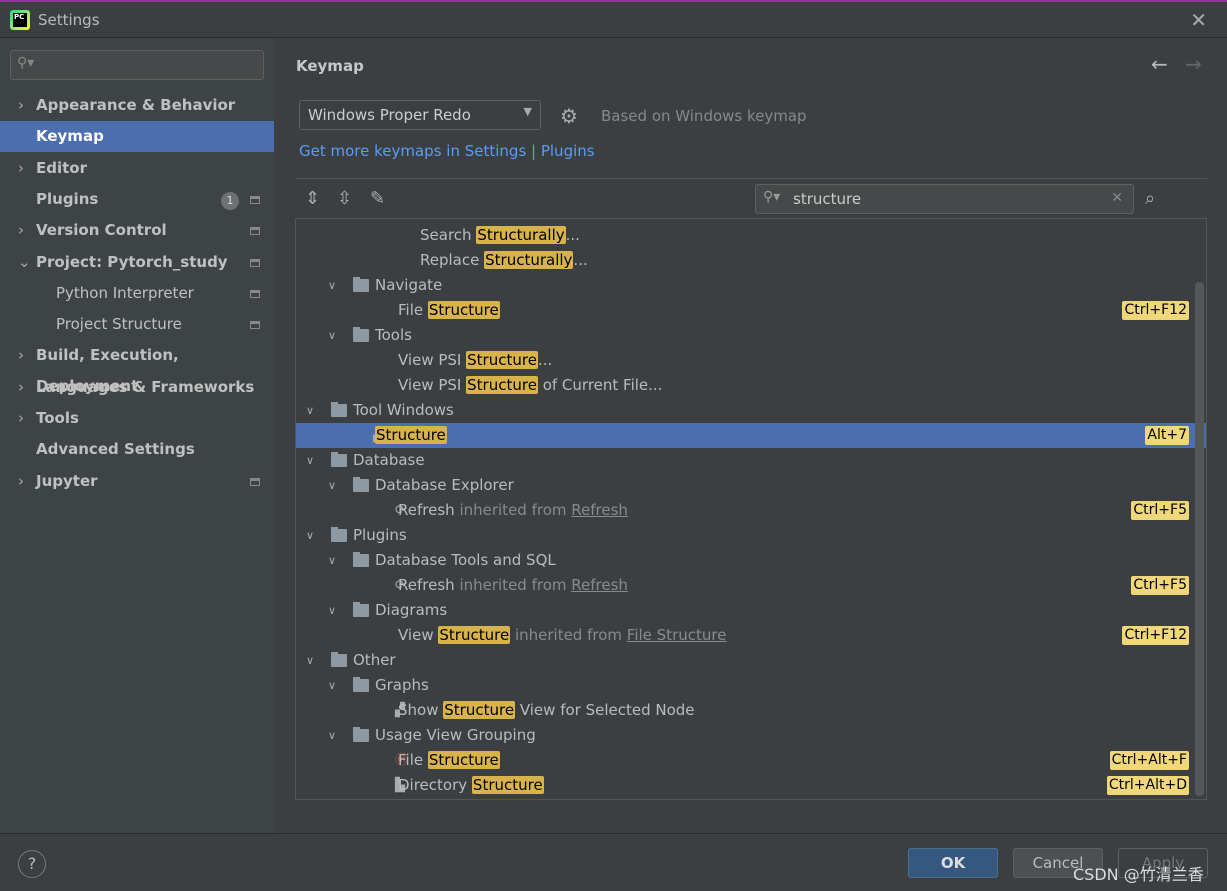 The image size is (1227, 891). I want to click on tree-row: ∨ Plugins, so click(751, 535).